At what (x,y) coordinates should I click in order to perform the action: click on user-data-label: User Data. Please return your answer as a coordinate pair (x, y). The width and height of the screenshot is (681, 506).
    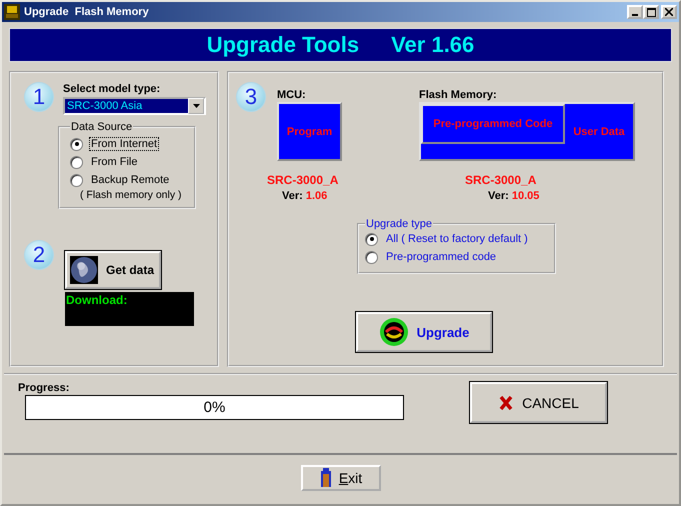
    Looking at the image, I should click on (599, 132).